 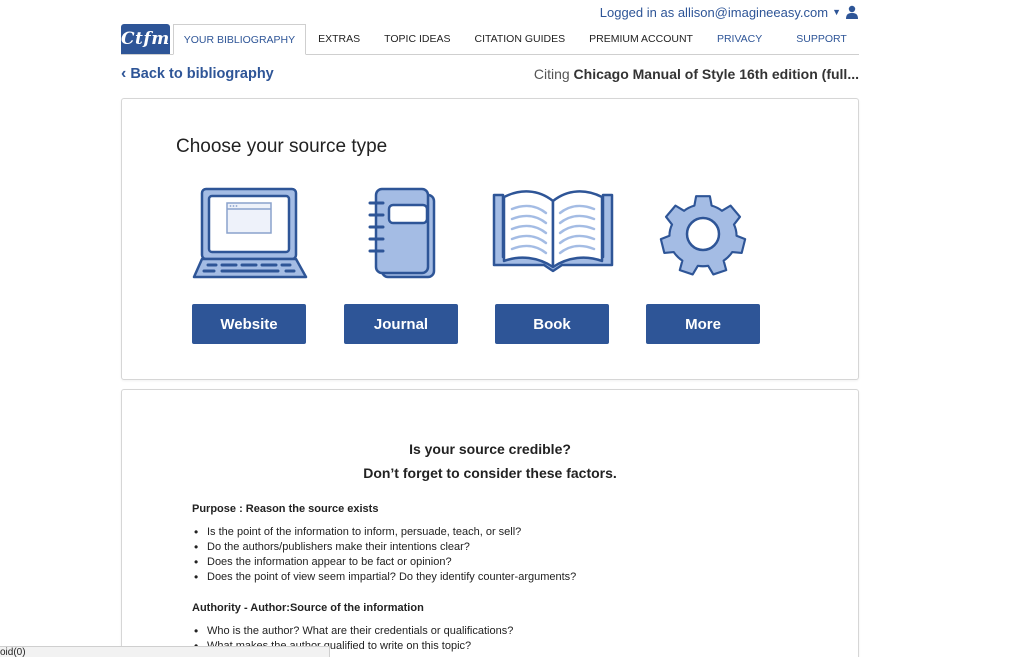 I want to click on more-source, so click(x=703, y=234).